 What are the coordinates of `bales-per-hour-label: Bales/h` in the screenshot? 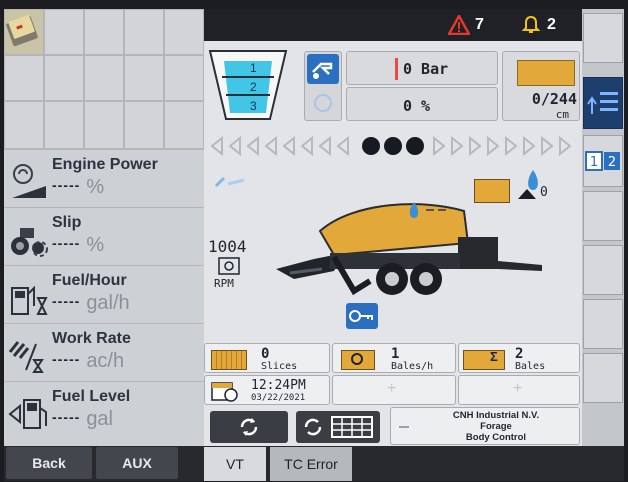 It's located at (412, 366).